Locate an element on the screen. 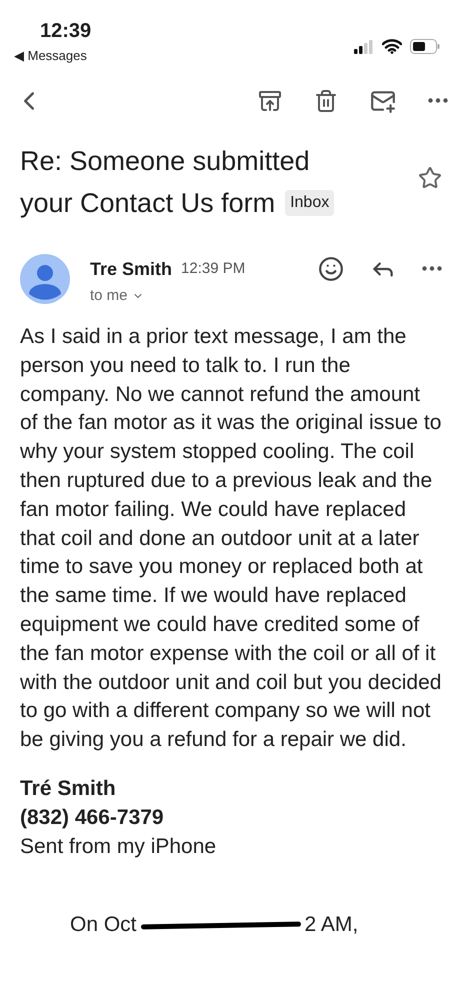 This screenshot has width=462, height=1000. signature-line: (832) 466-7379 is located at coordinates (92, 817).